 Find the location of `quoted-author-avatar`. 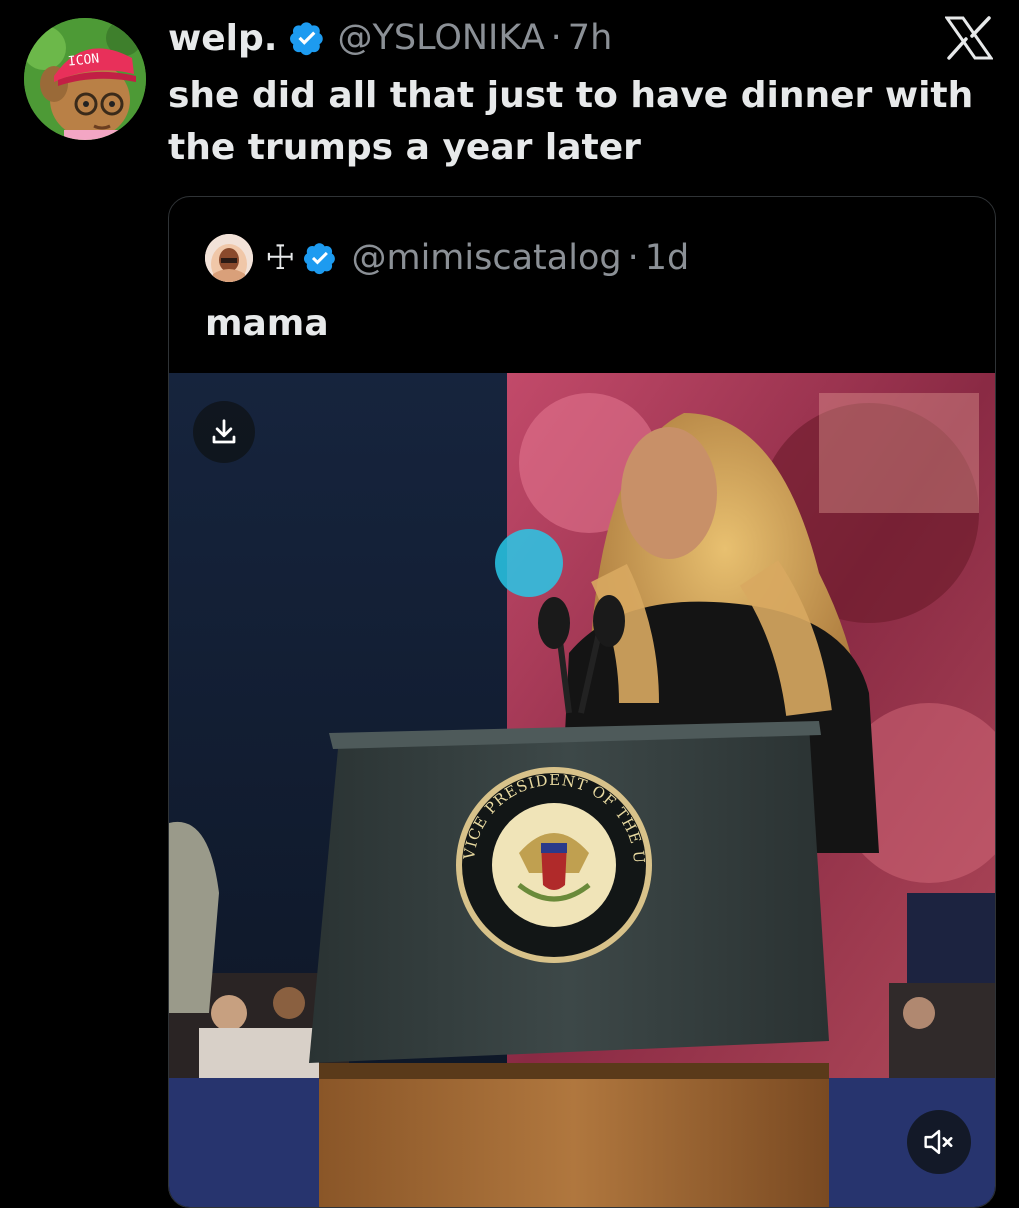

quoted-author-avatar is located at coordinates (229, 258).